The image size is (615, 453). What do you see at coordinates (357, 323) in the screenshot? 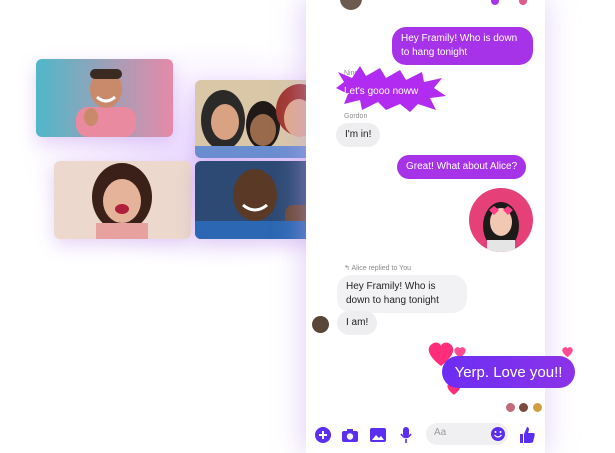
I see `message-bubble-received: I am!` at bounding box center [357, 323].